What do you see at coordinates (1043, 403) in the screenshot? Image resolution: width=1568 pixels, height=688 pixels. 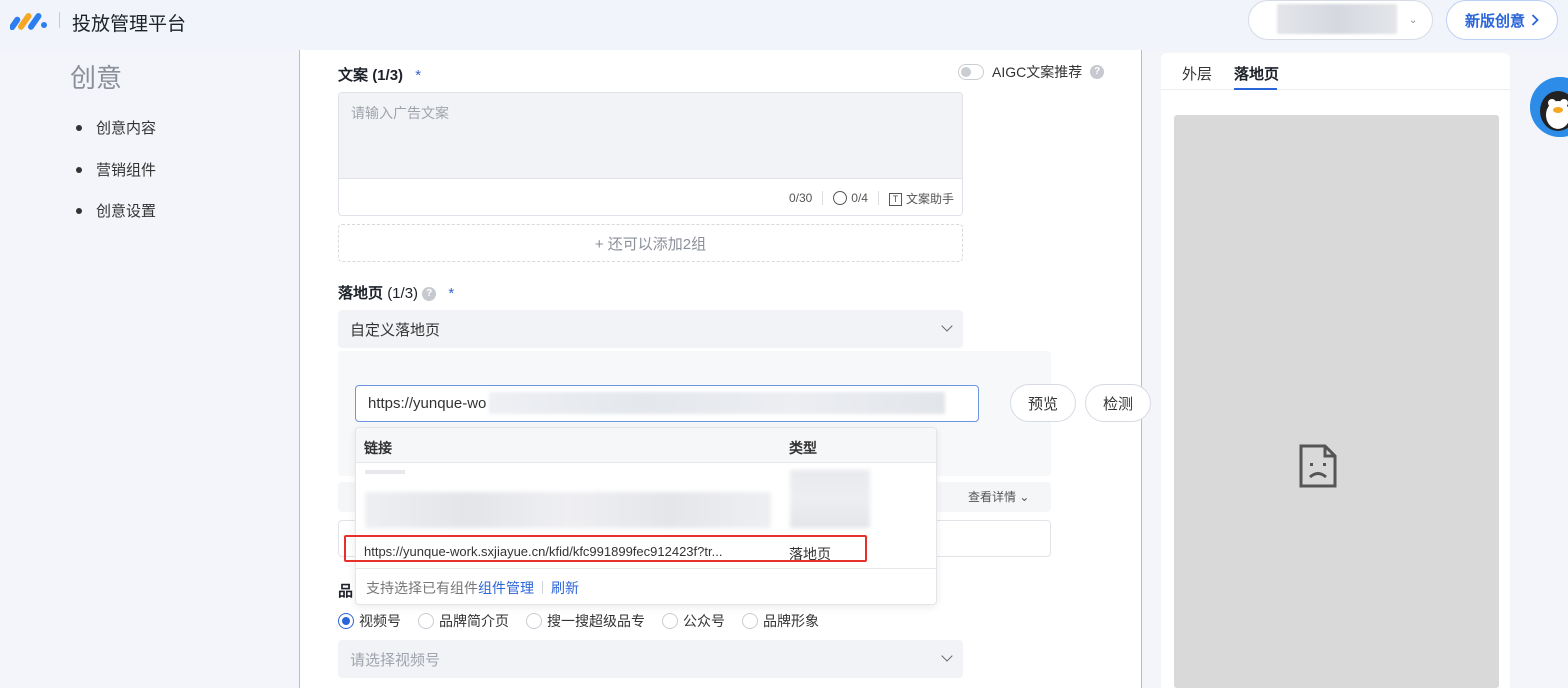 I see `preview-button: 预览` at bounding box center [1043, 403].